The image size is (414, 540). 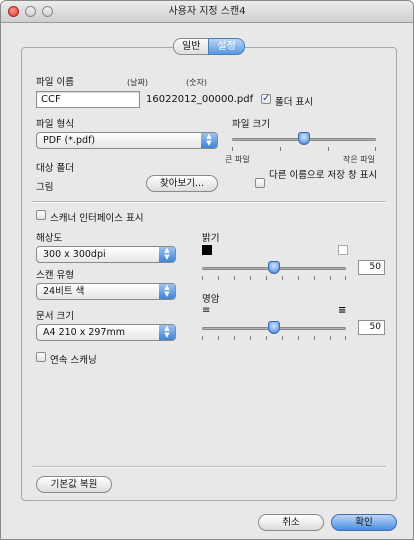 I want to click on window-title: 사용자 지정 스캔4, so click(x=207, y=11).